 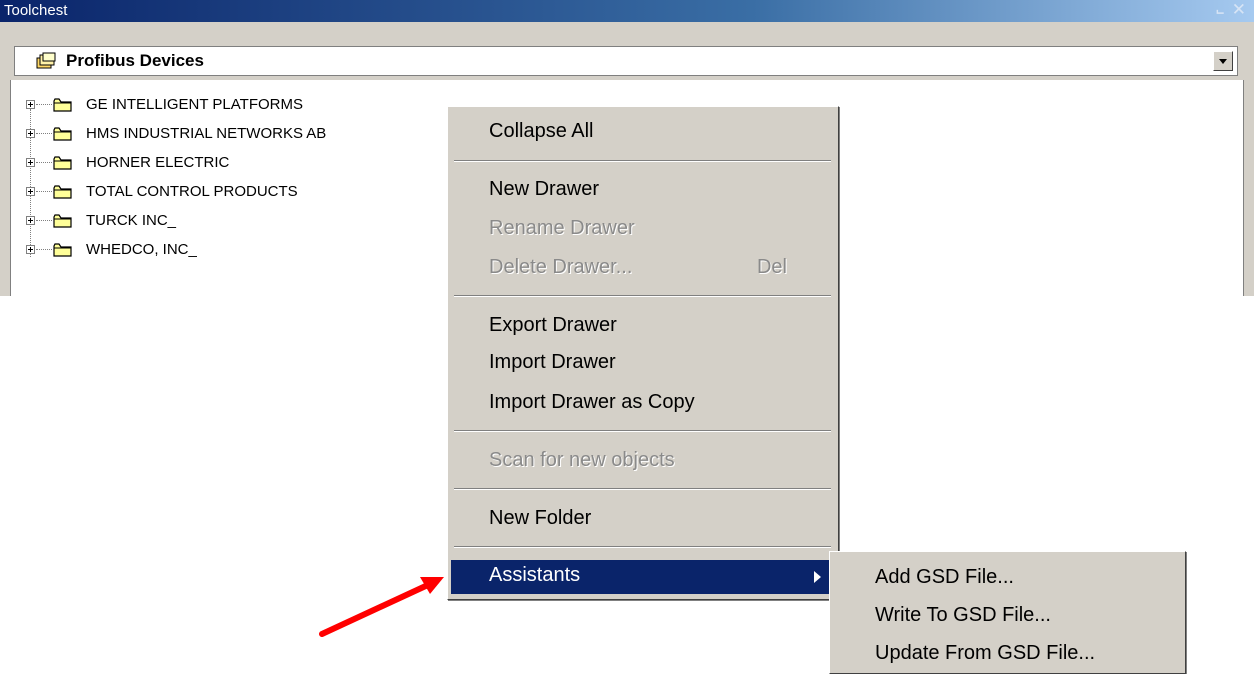 What do you see at coordinates (1220, 10) in the screenshot?
I see `pin-icon: ⨽` at bounding box center [1220, 10].